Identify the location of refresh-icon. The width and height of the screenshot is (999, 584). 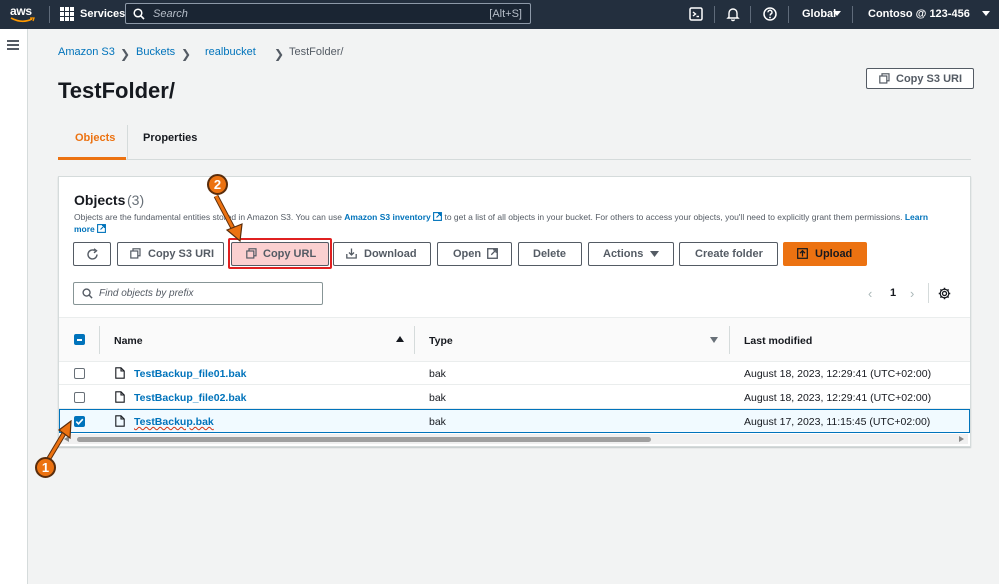
(92, 254).